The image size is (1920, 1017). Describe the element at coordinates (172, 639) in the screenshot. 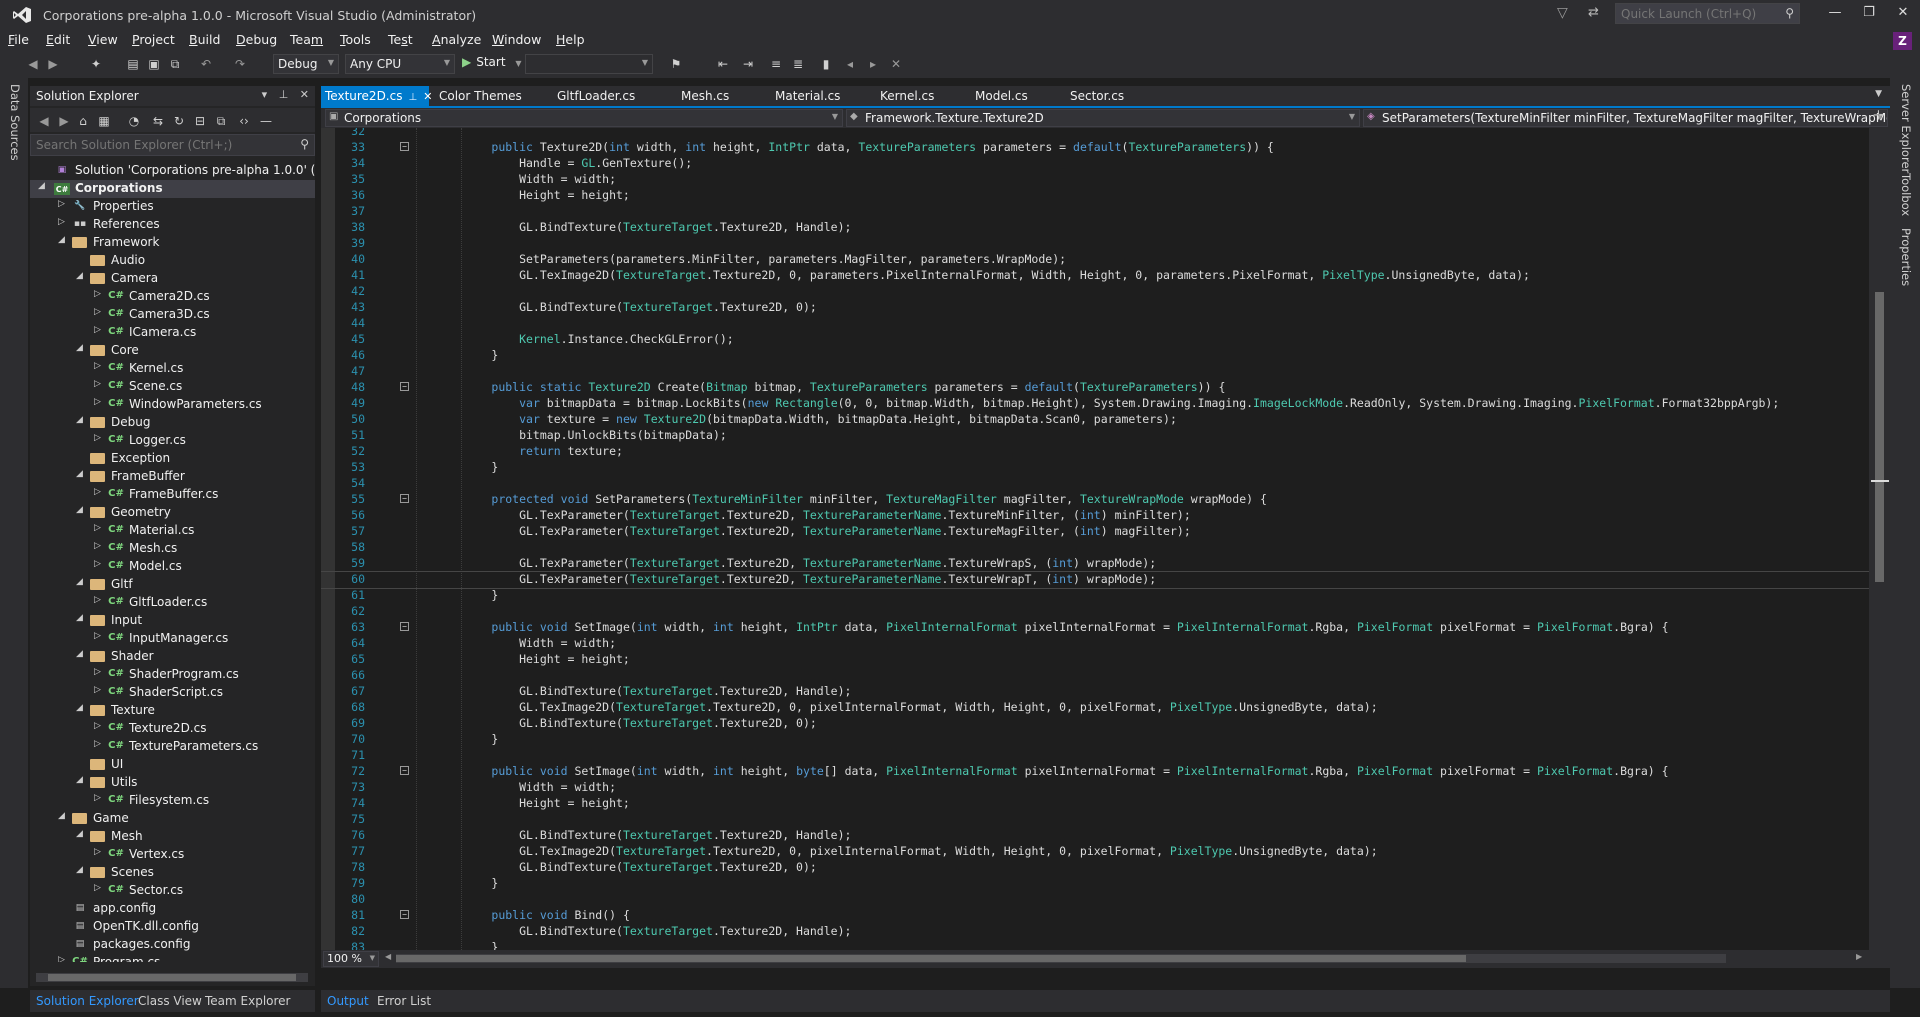

I see `tree-item: ▷ C# InputManager.cs` at that location.